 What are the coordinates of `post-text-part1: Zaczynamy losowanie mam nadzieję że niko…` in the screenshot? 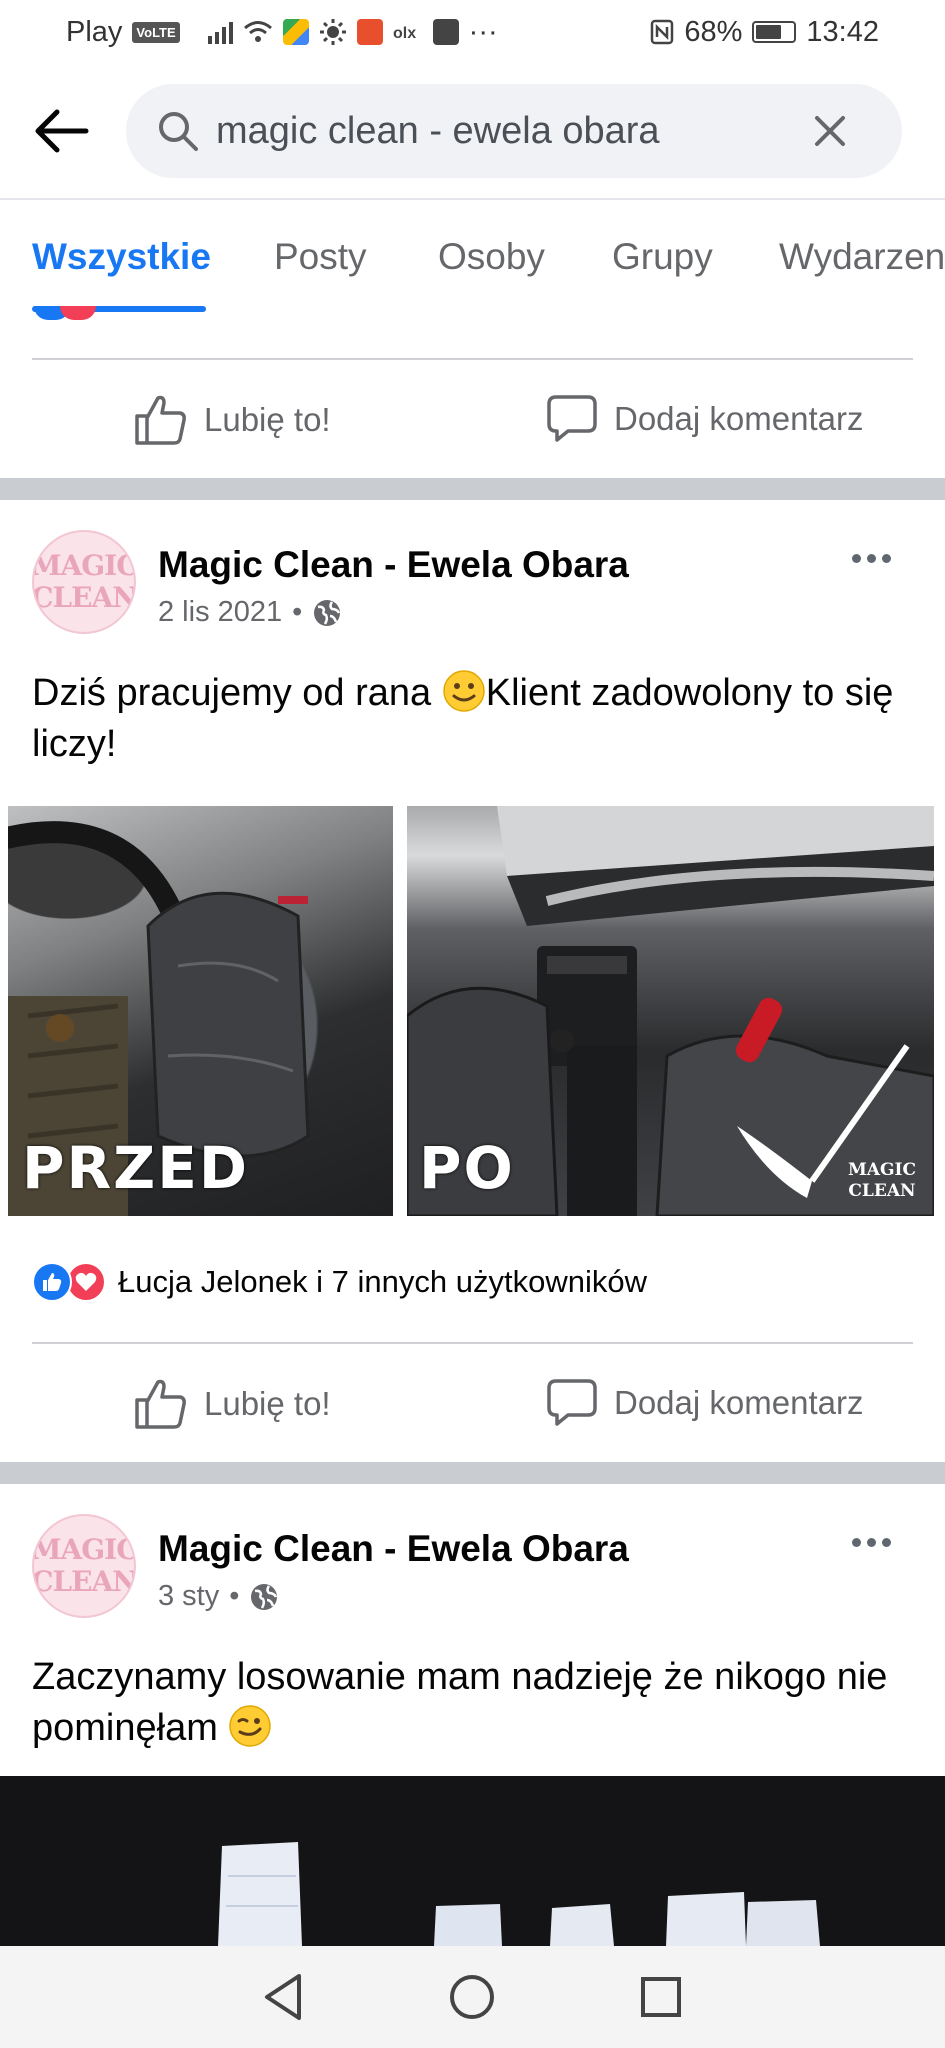 It's located at (460, 1702).